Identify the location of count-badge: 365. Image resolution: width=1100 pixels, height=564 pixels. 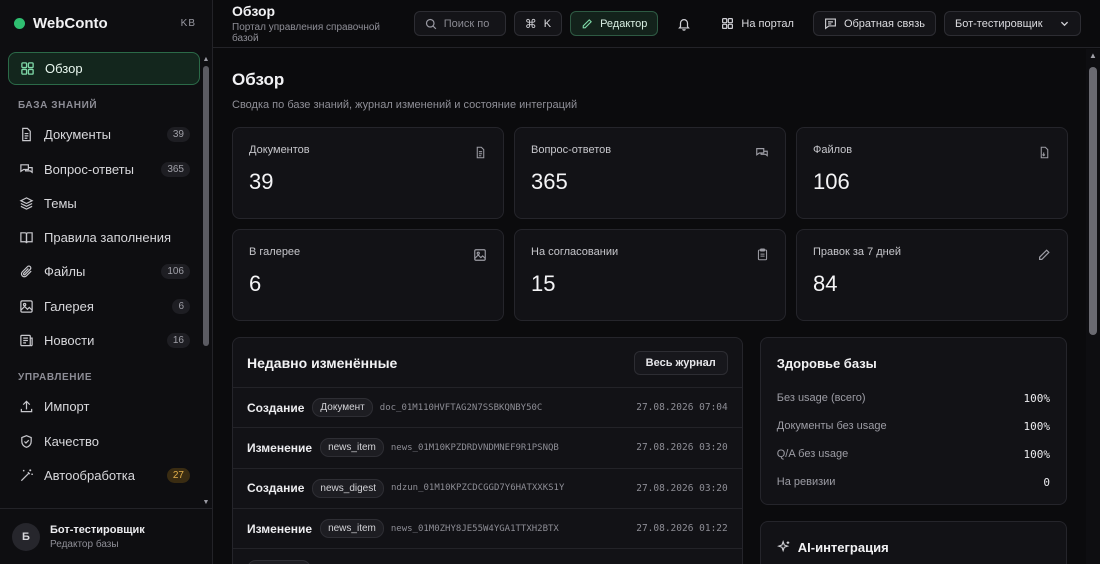
(175, 169).